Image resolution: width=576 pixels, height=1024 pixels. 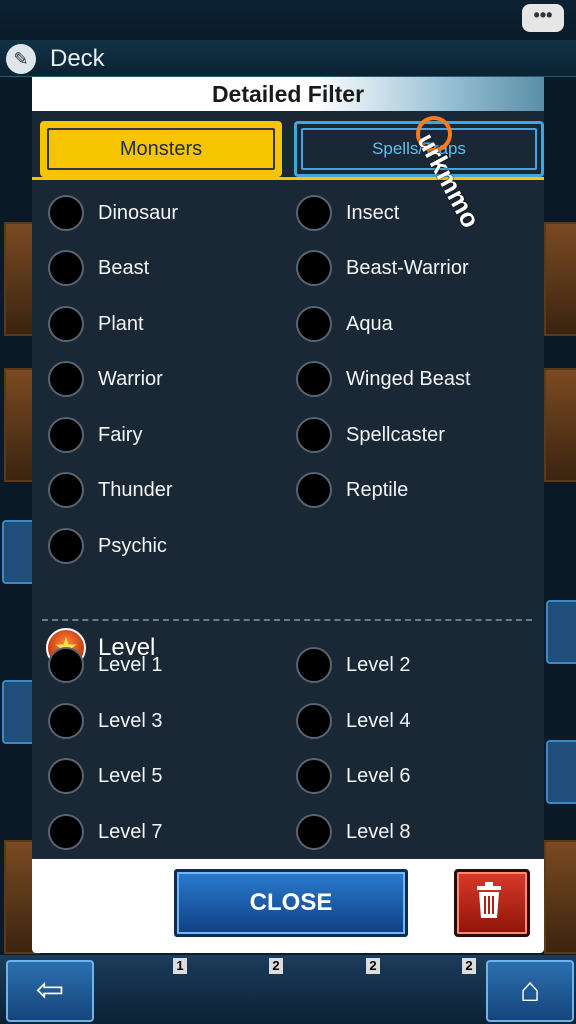 I want to click on chat-bubble-icon: •••, so click(x=543, y=18).